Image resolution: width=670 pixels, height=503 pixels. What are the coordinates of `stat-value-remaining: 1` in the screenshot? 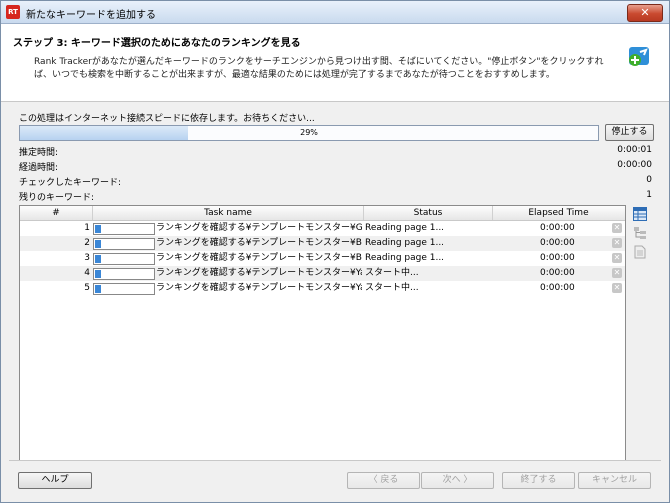 It's located at (649, 195).